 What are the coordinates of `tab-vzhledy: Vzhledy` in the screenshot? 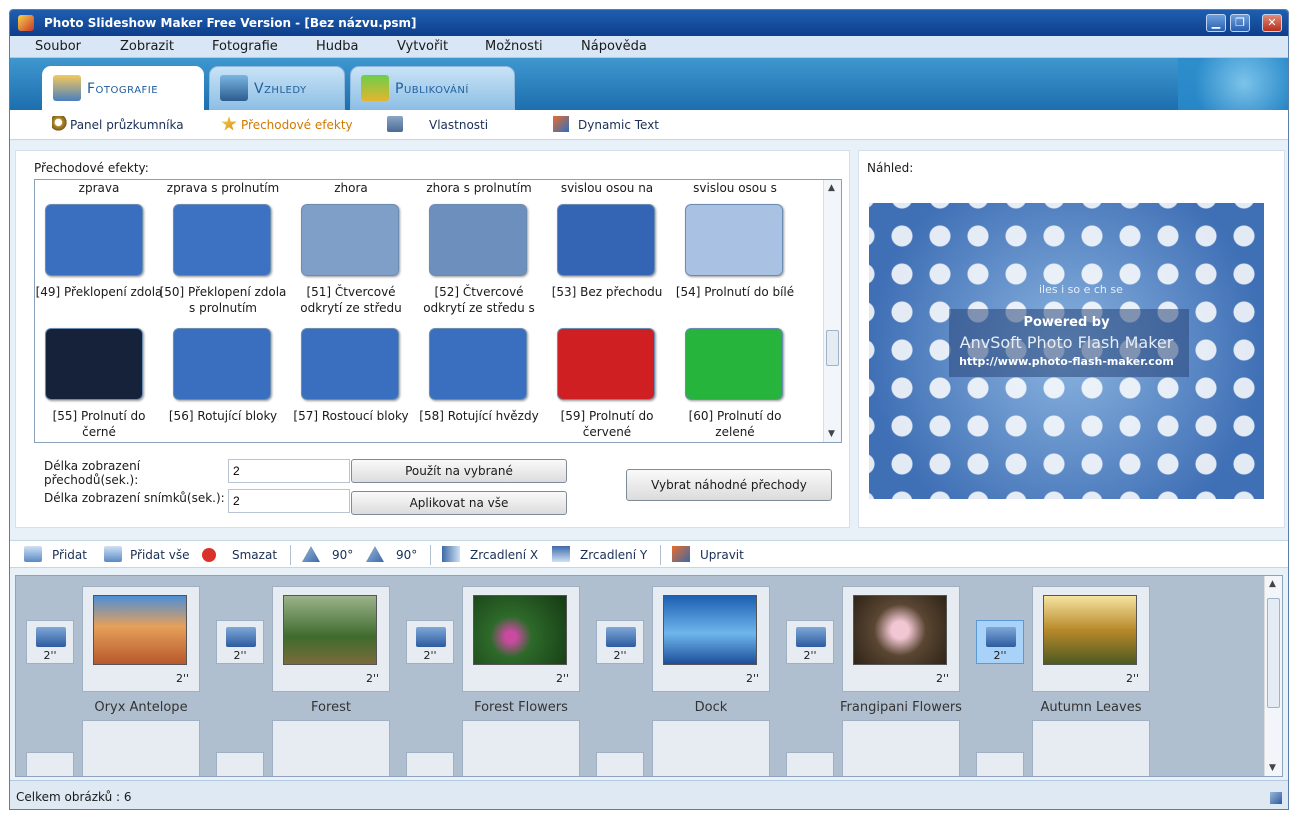 It's located at (277, 88).